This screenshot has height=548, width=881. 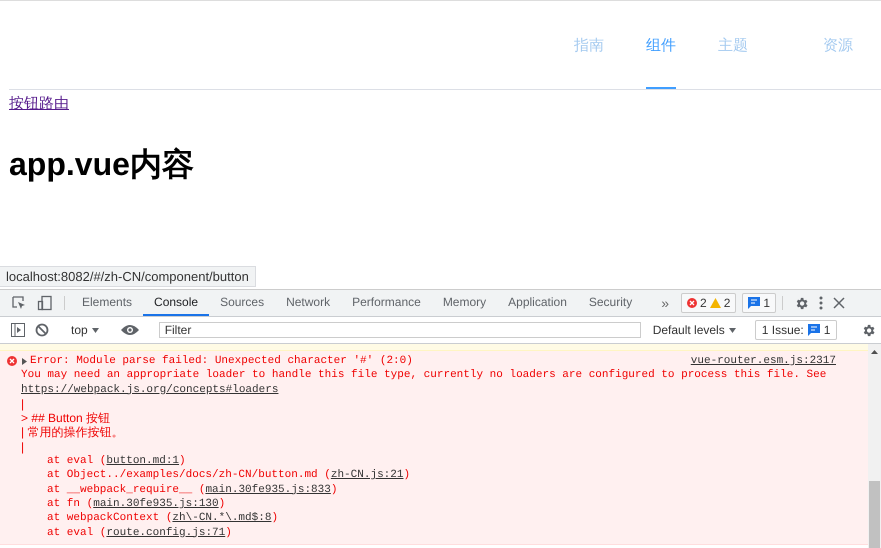 What do you see at coordinates (66, 418) in the screenshot?
I see `code-frame-line: > ## Button 按钮` at bounding box center [66, 418].